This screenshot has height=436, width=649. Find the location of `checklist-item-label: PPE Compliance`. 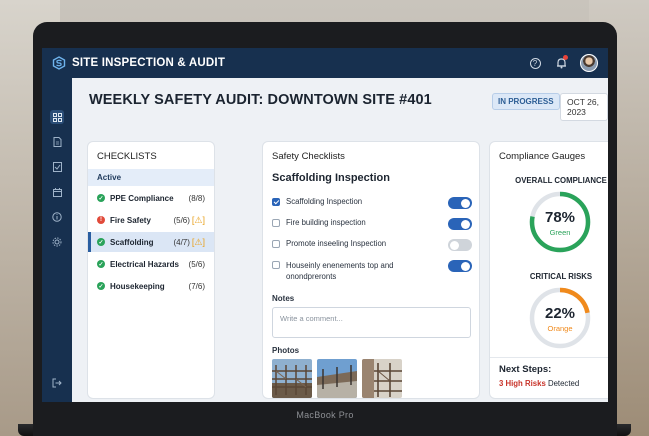

checklist-item-label: PPE Compliance is located at coordinates (142, 198).